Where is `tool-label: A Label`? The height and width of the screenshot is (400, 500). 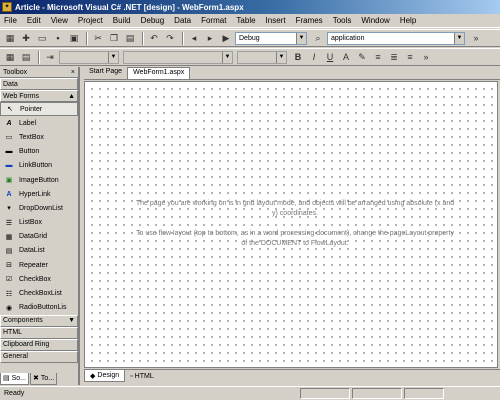
tool-label: A Label is located at coordinates (39, 123).